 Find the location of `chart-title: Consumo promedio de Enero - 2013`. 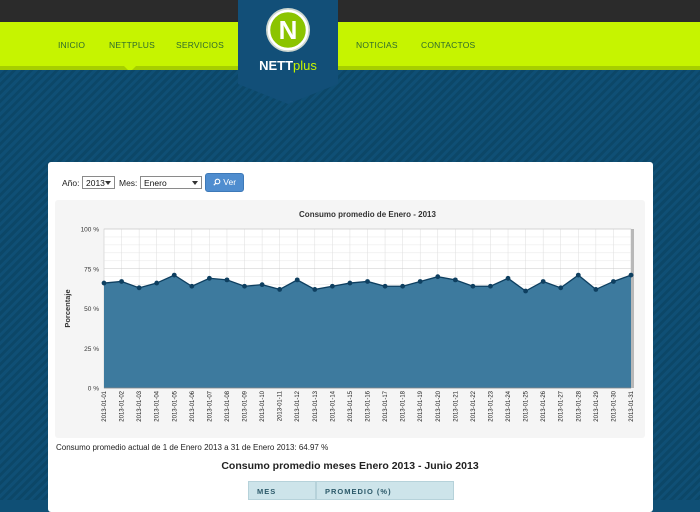

chart-title: Consumo promedio de Enero - 2013 is located at coordinates (367, 214).